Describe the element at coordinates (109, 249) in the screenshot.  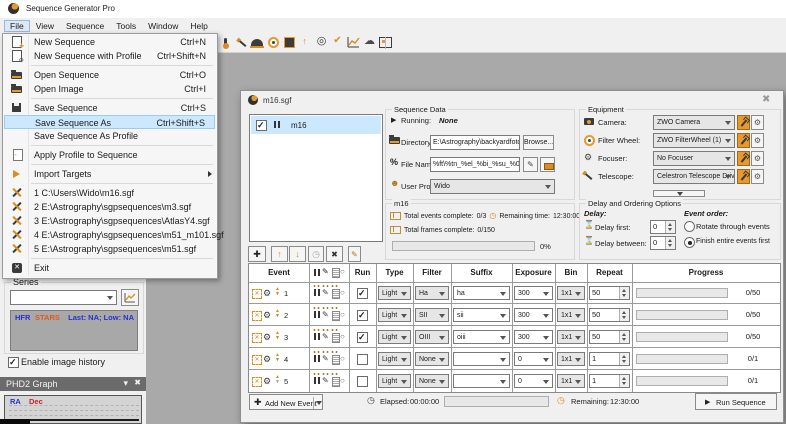
I see `menu-item-recent-5: 5 E:\Astrography\sgpsequences\m51.sgf` at that location.